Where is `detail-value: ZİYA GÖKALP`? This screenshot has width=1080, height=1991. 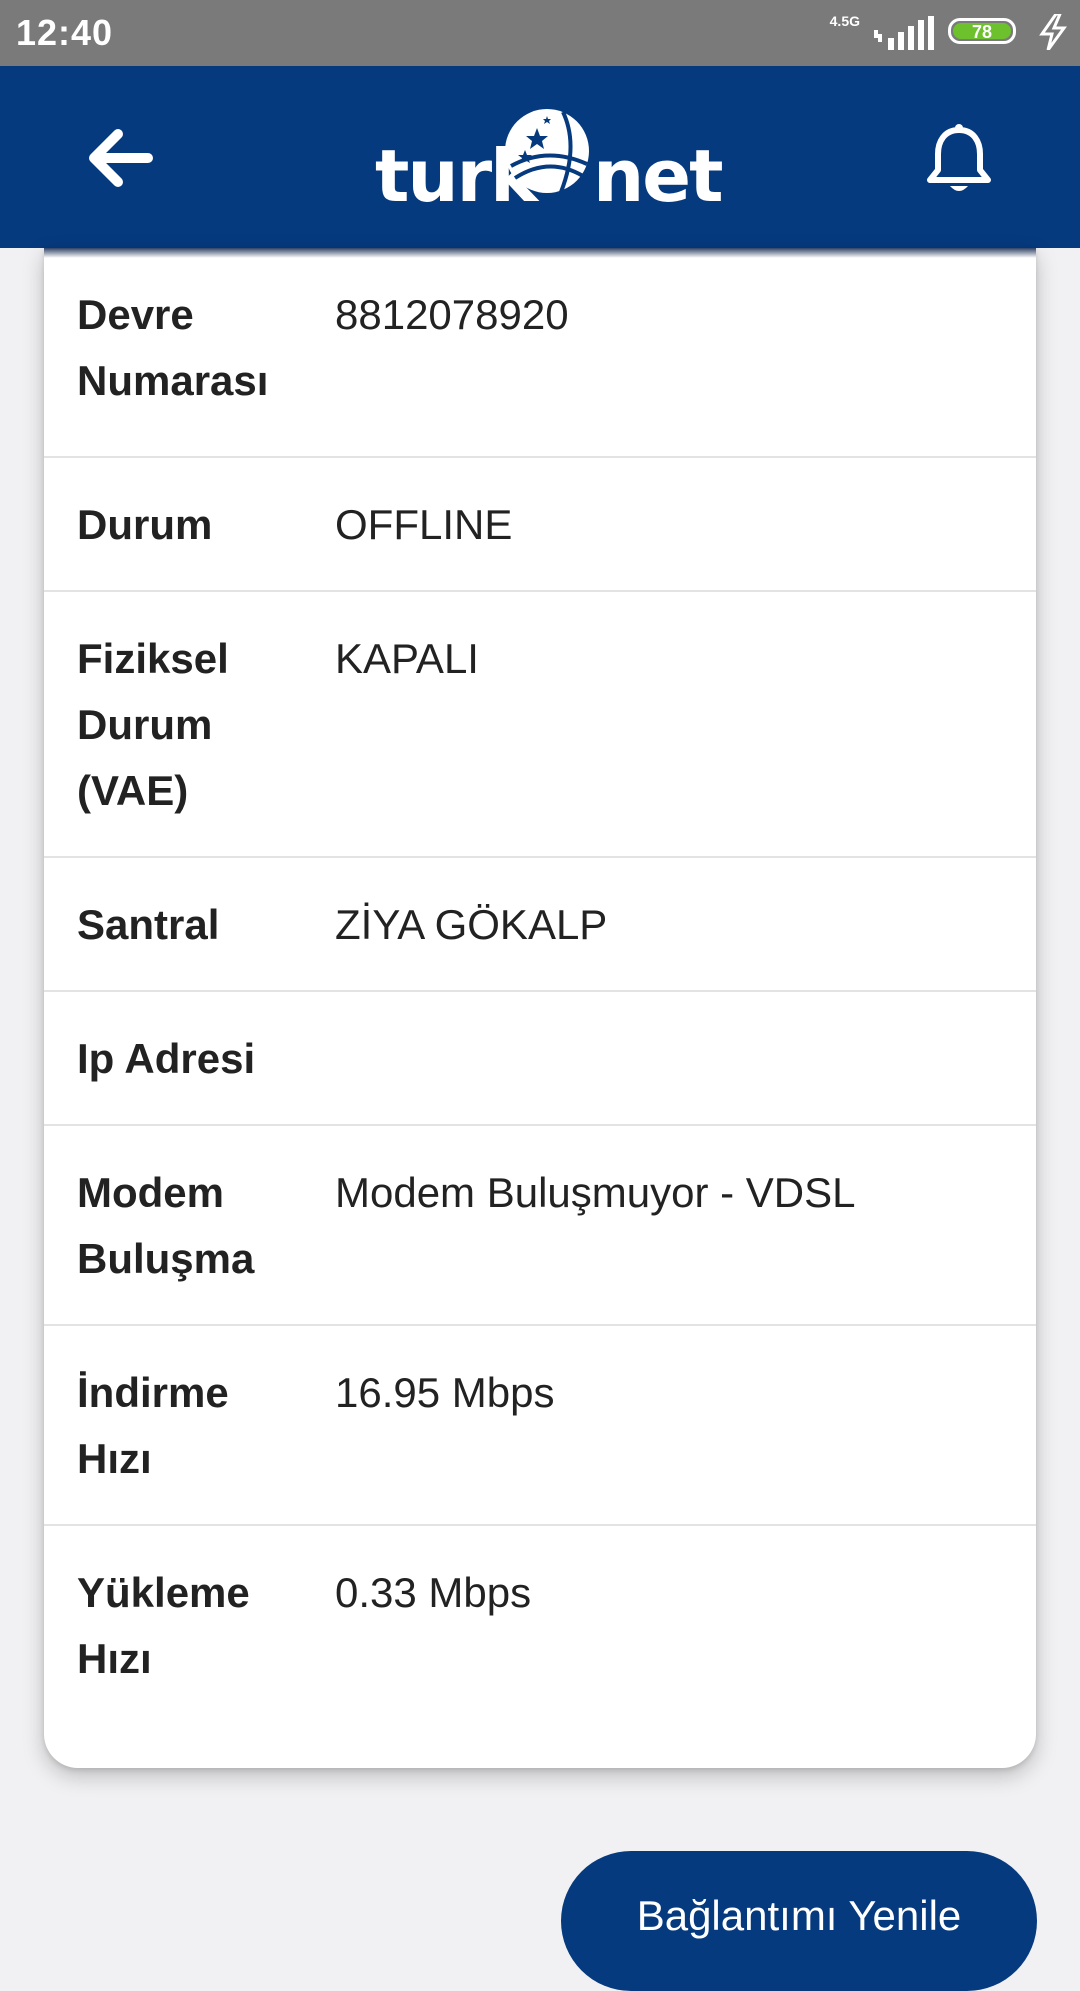
detail-value: ZİYA GÖKALP is located at coordinates (471, 924).